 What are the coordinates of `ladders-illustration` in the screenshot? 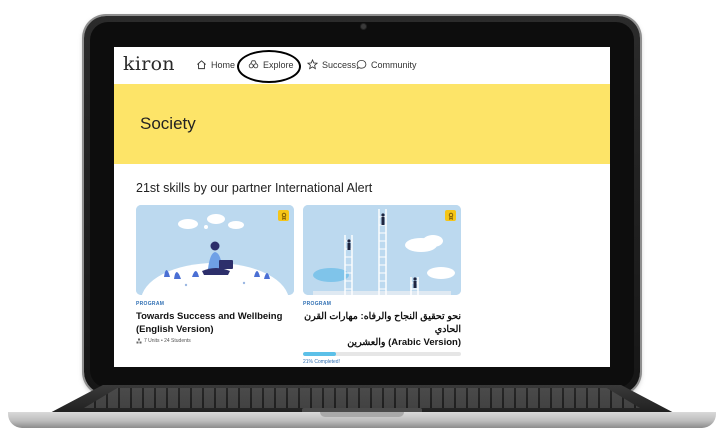 It's located at (382, 250).